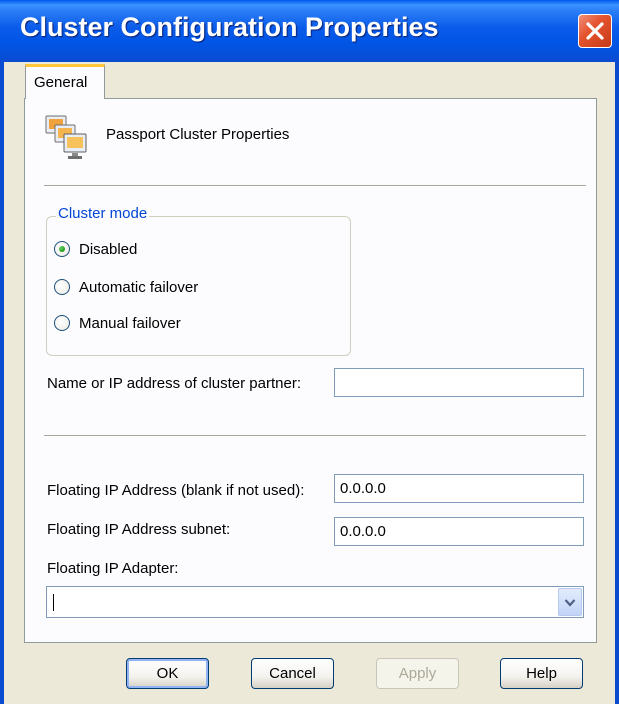 This screenshot has height=704, width=619. Describe the element at coordinates (139, 287) in the screenshot. I see `radio-label-automatic-failover: Automatic failover` at that location.